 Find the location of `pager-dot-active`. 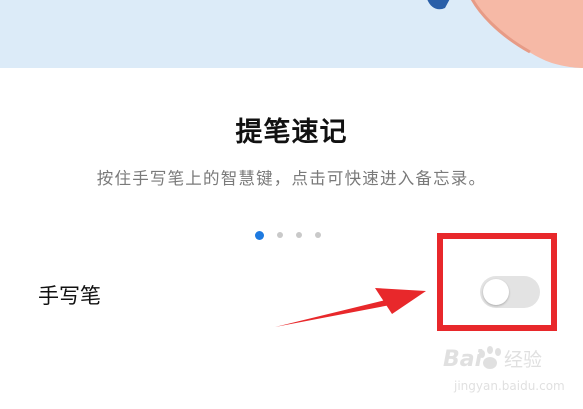

pager-dot-active is located at coordinates (259, 235).